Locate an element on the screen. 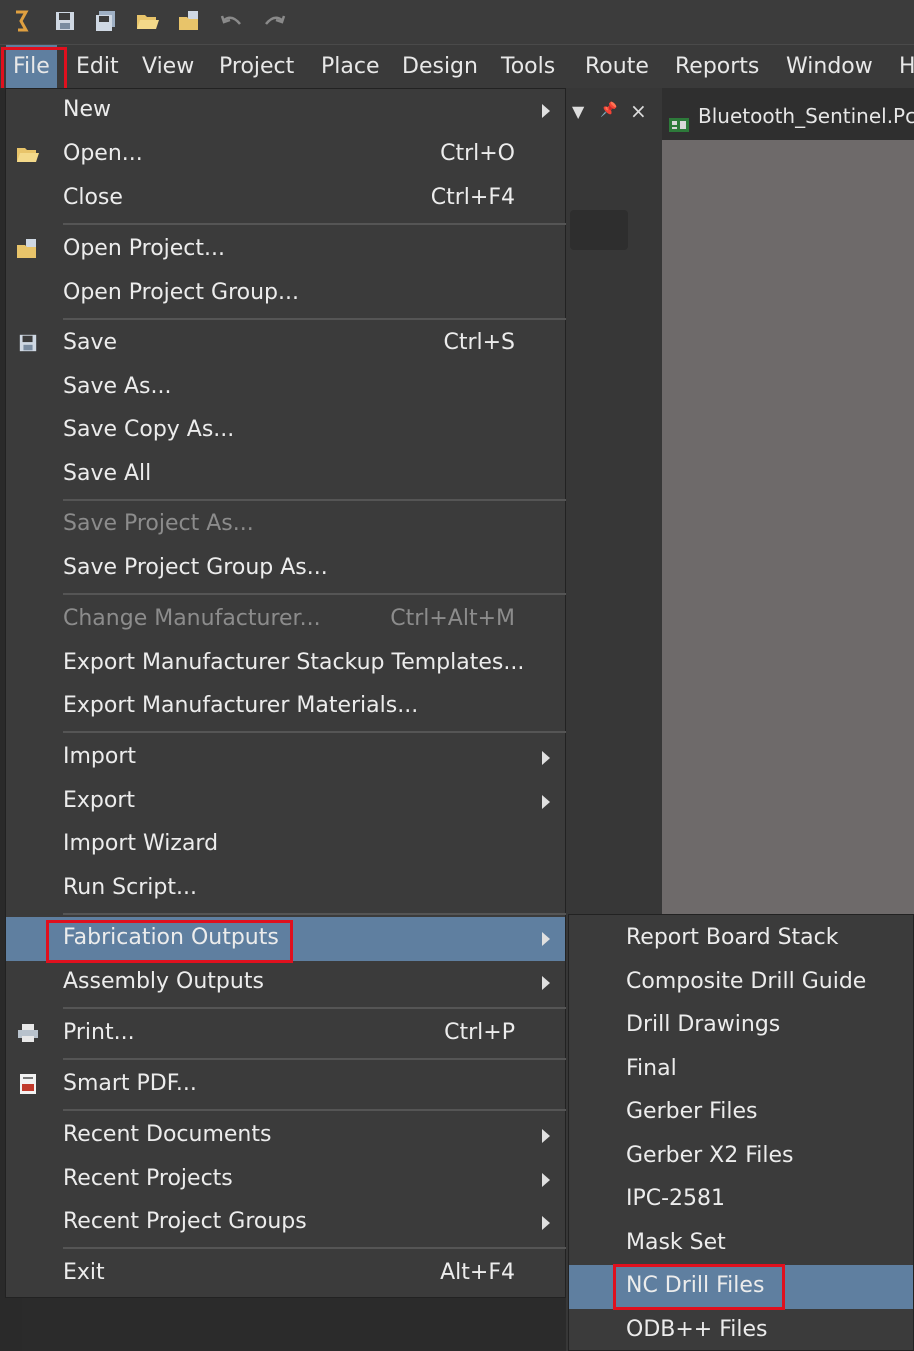 This screenshot has height=1351, width=914. menu-help: H is located at coordinates (906, 67).